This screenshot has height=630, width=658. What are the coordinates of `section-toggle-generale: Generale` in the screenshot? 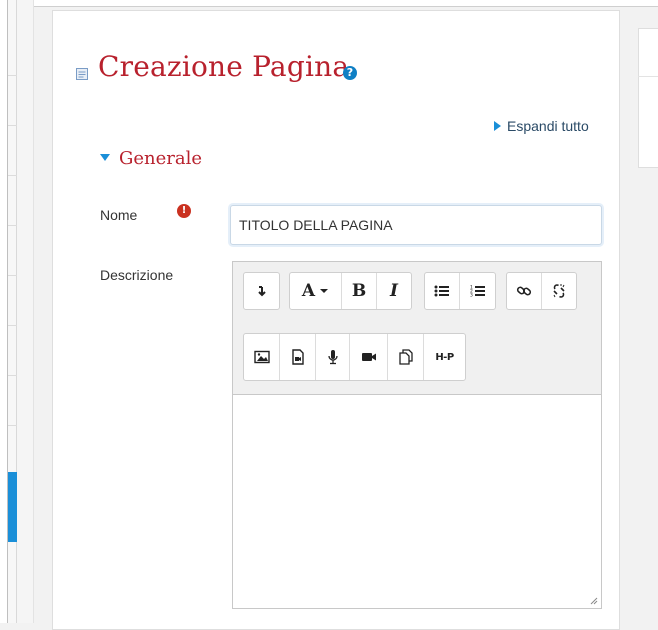 It's located at (151, 158).